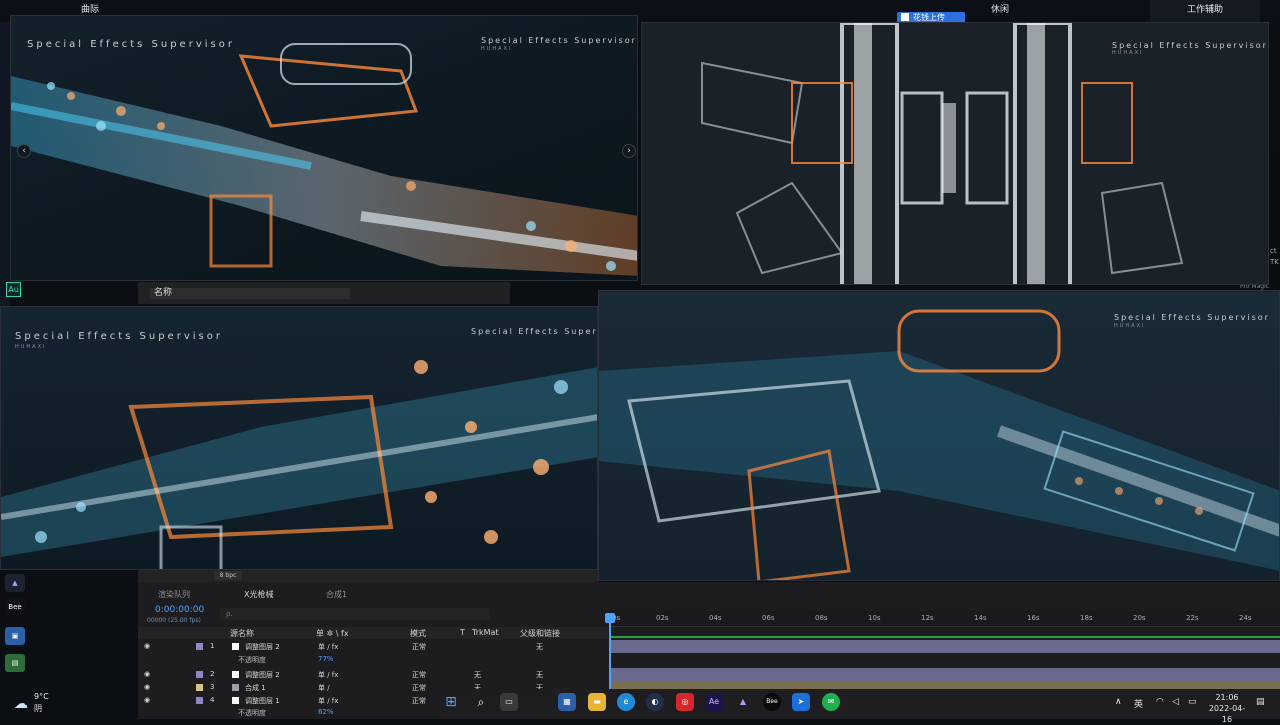 The height and width of the screenshot is (725, 1280). Describe the element at coordinates (373, 646) in the screenshot. I see `layer-row: ◉ 1 调整图层 2 单 / fx 正常 无` at that location.